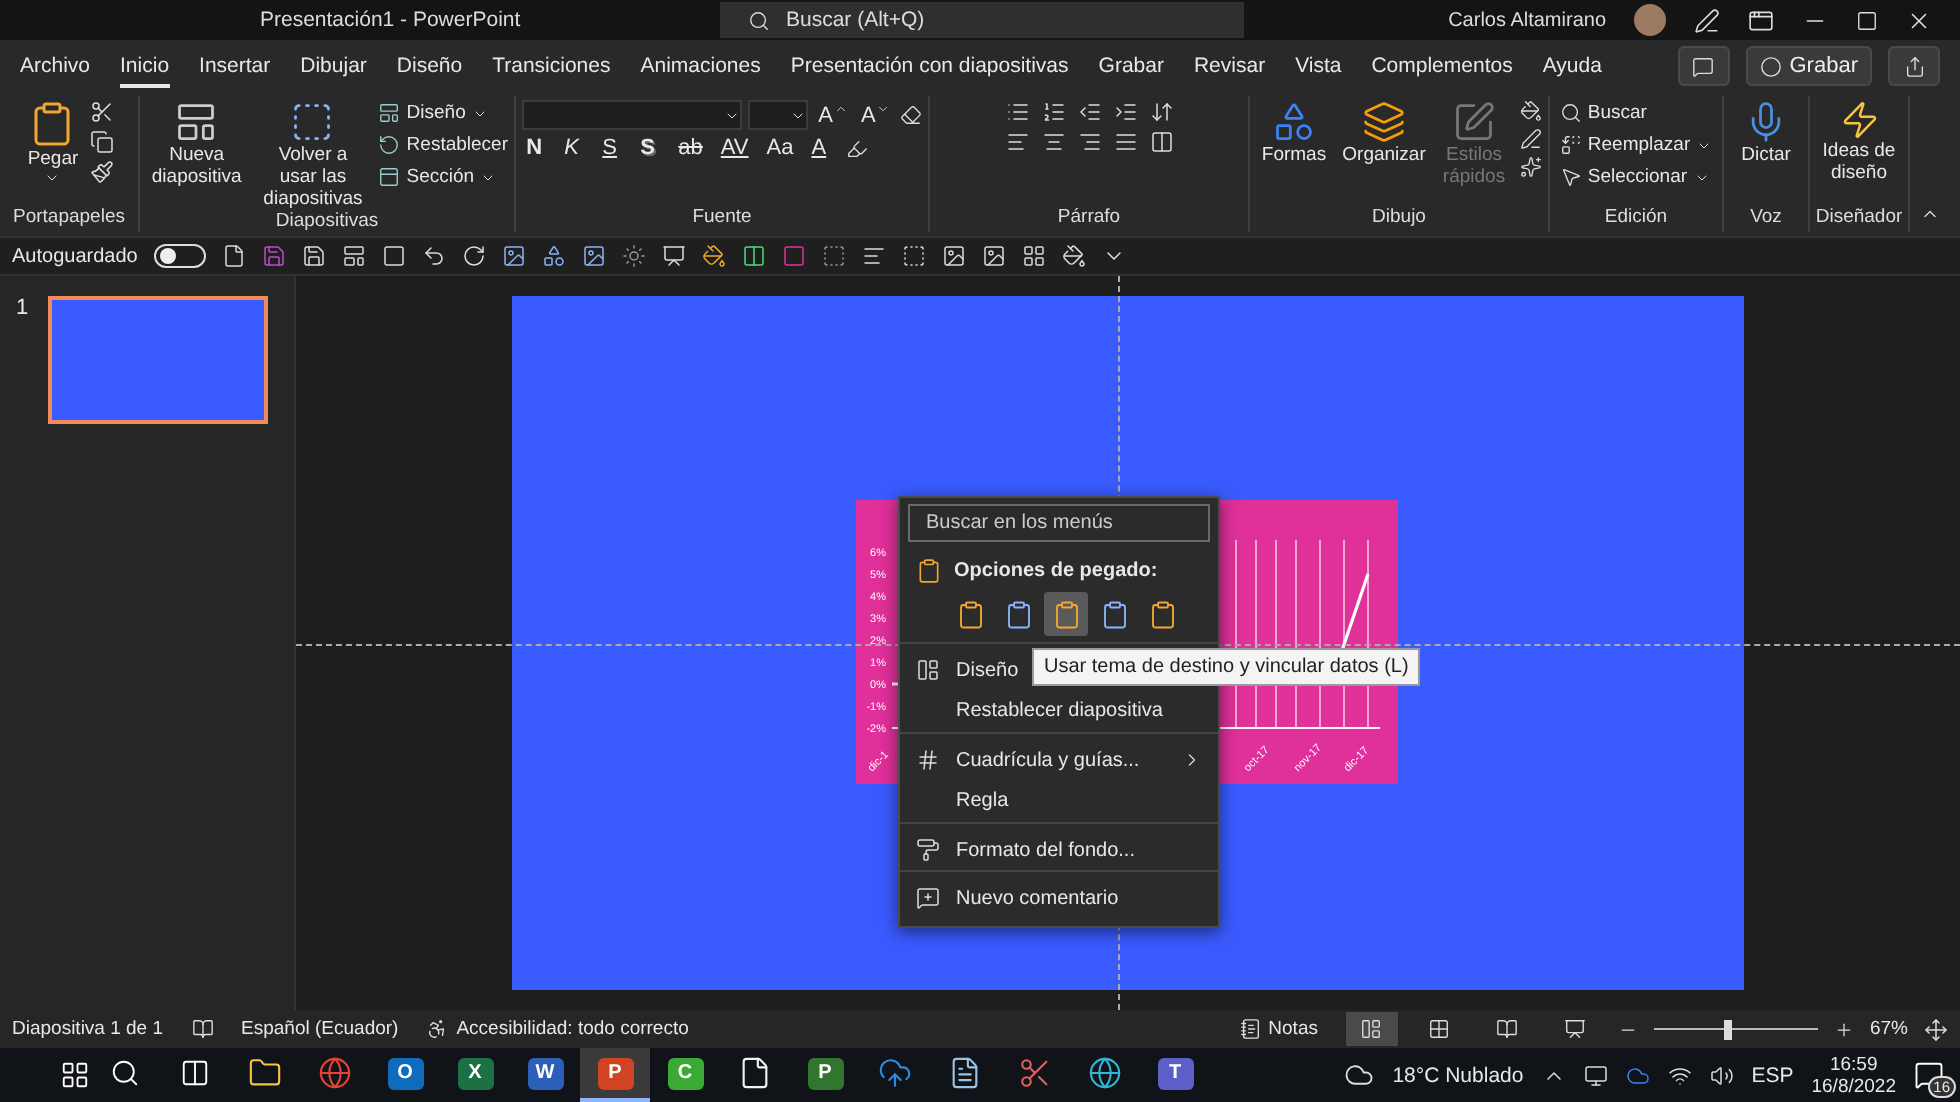 Image resolution: width=1960 pixels, height=1102 pixels. What do you see at coordinates (1766, 219) in the screenshot?
I see `group-label: Voz` at bounding box center [1766, 219].